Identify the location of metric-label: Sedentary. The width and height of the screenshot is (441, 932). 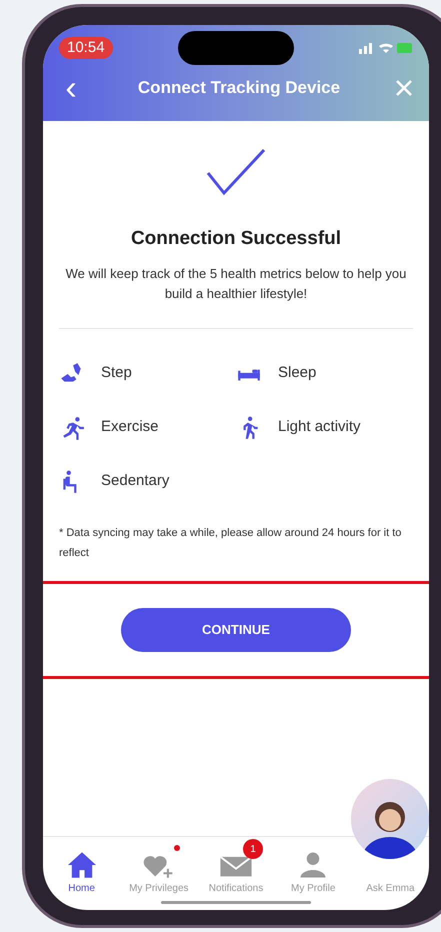
(135, 481).